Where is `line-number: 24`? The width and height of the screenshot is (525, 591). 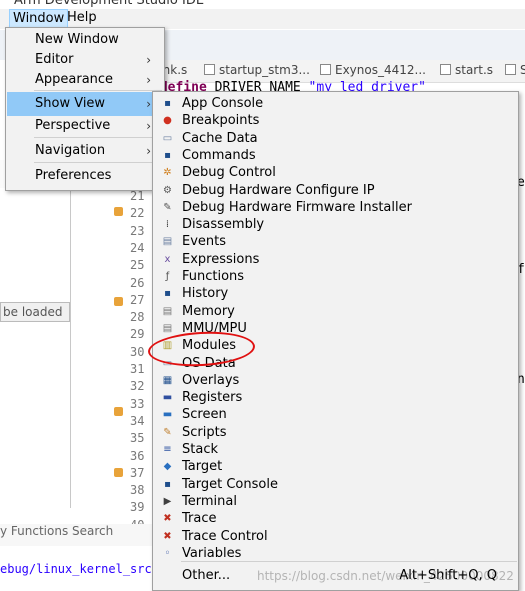
line-number: 24 is located at coordinates (137, 247).